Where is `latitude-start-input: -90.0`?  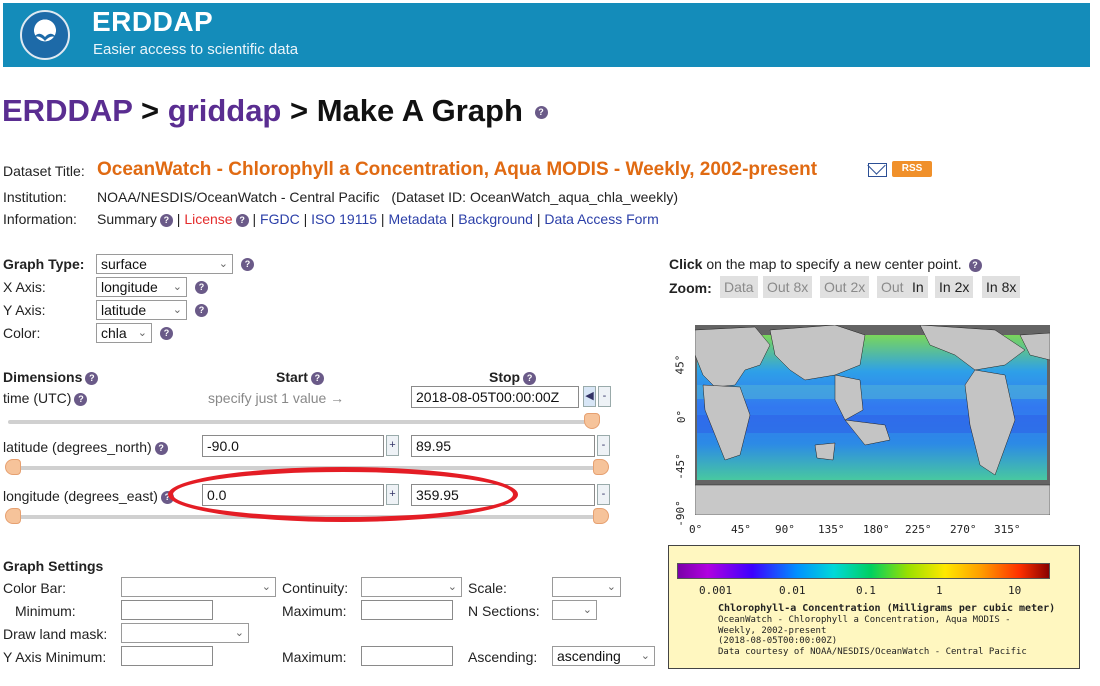 latitude-start-input: -90.0 is located at coordinates (293, 446).